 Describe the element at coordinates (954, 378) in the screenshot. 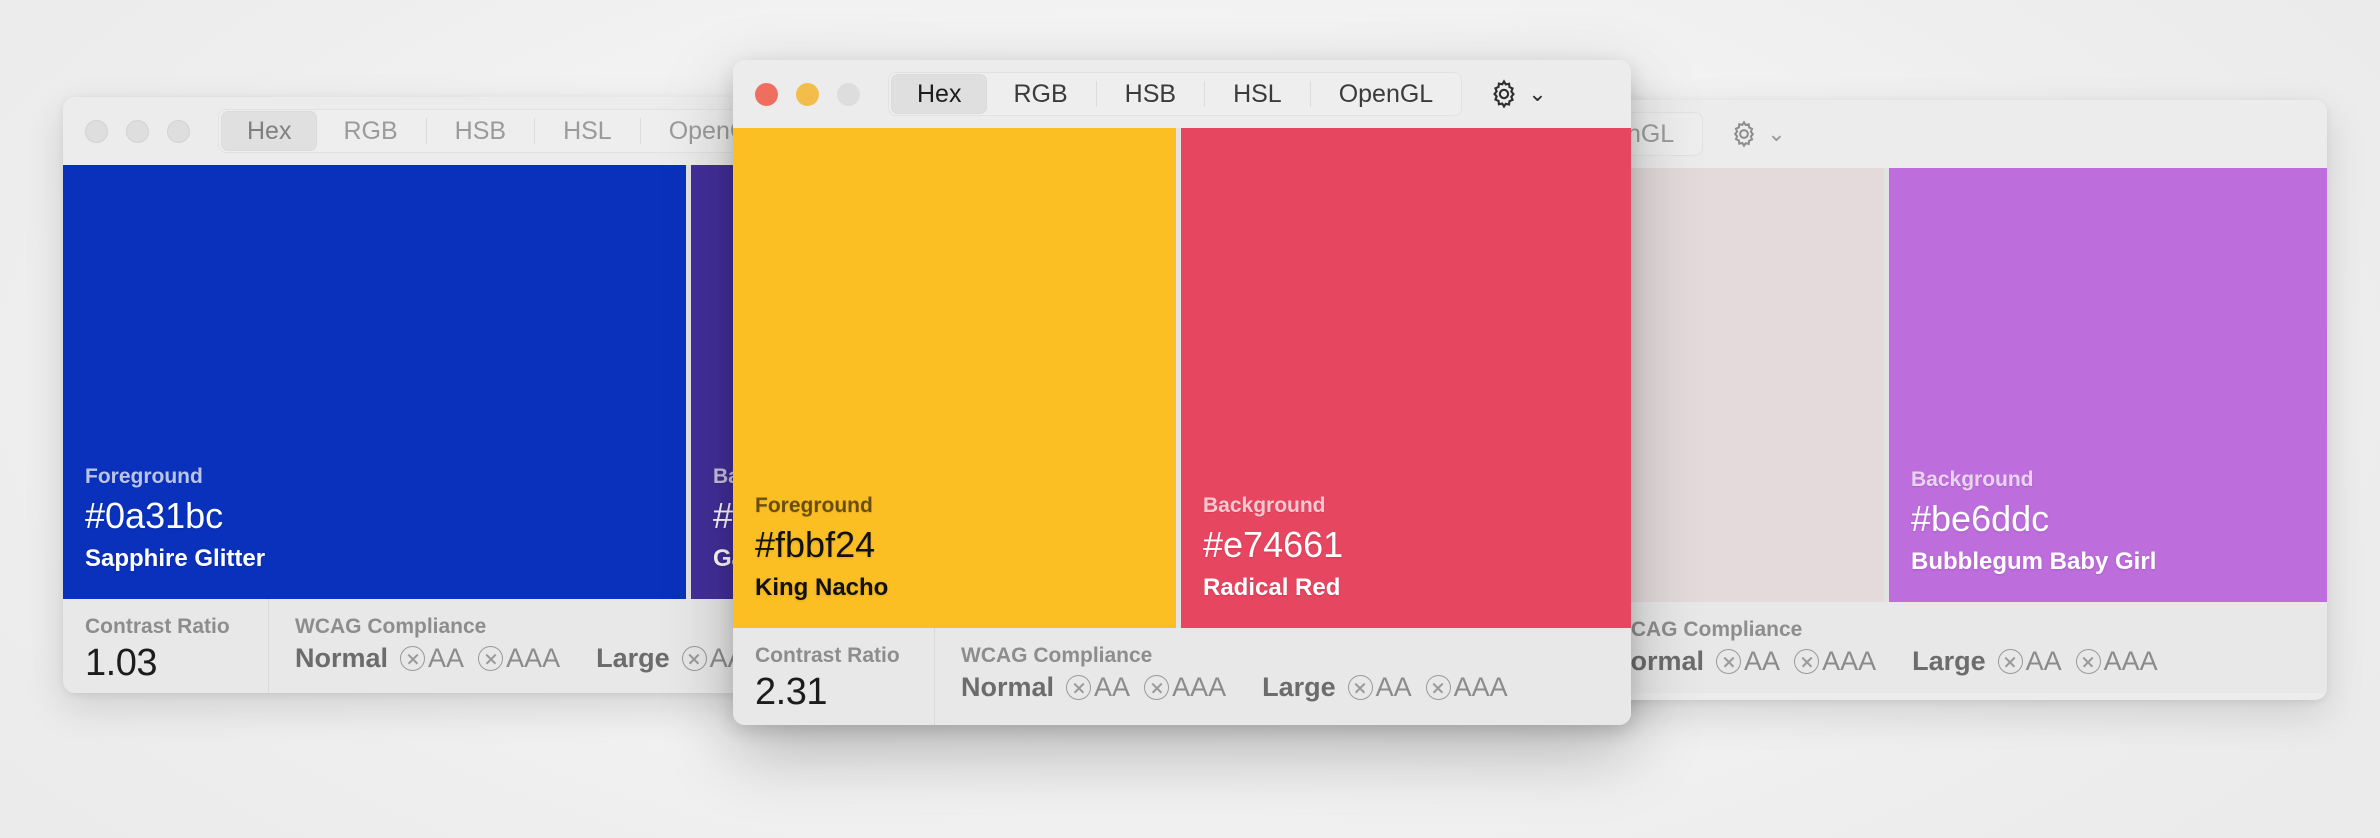

I see `swatch-foreground: Foreground #fbbf24 King Nacho` at that location.